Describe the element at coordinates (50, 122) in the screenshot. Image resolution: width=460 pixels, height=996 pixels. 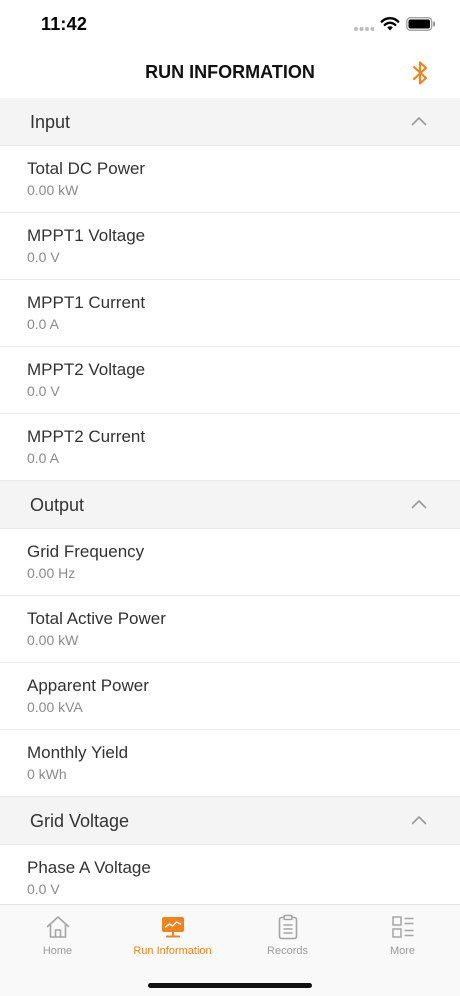
I see `section-title: Input` at that location.